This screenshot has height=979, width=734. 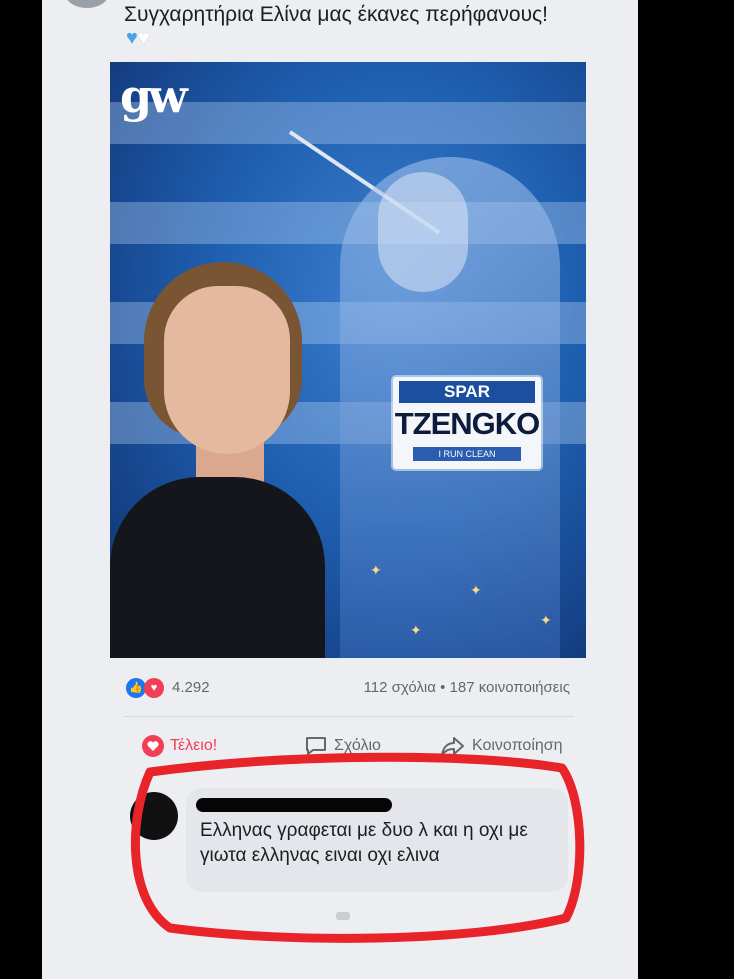 What do you see at coordinates (423, 232) in the screenshot?
I see `athlete-head-graphic` at bounding box center [423, 232].